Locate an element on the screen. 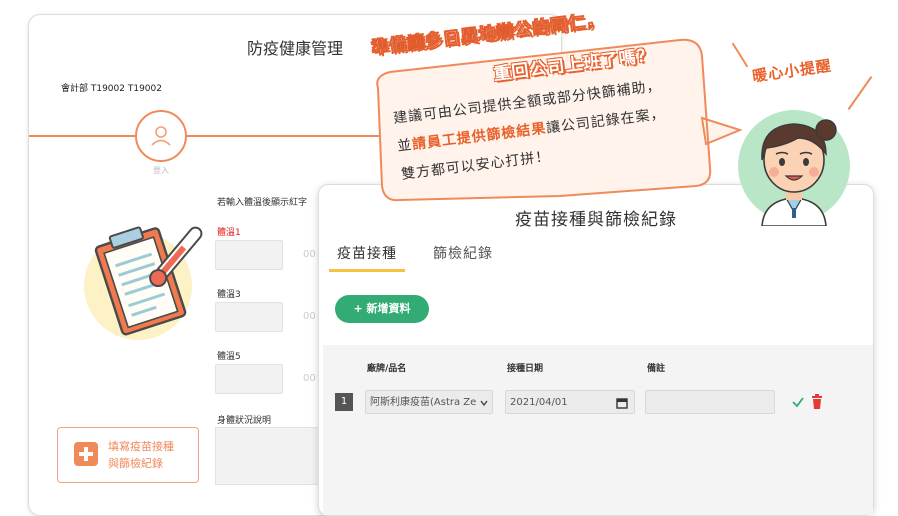 The image size is (898, 516). tab-vaccination: 疫苗接種 is located at coordinates (367, 253).